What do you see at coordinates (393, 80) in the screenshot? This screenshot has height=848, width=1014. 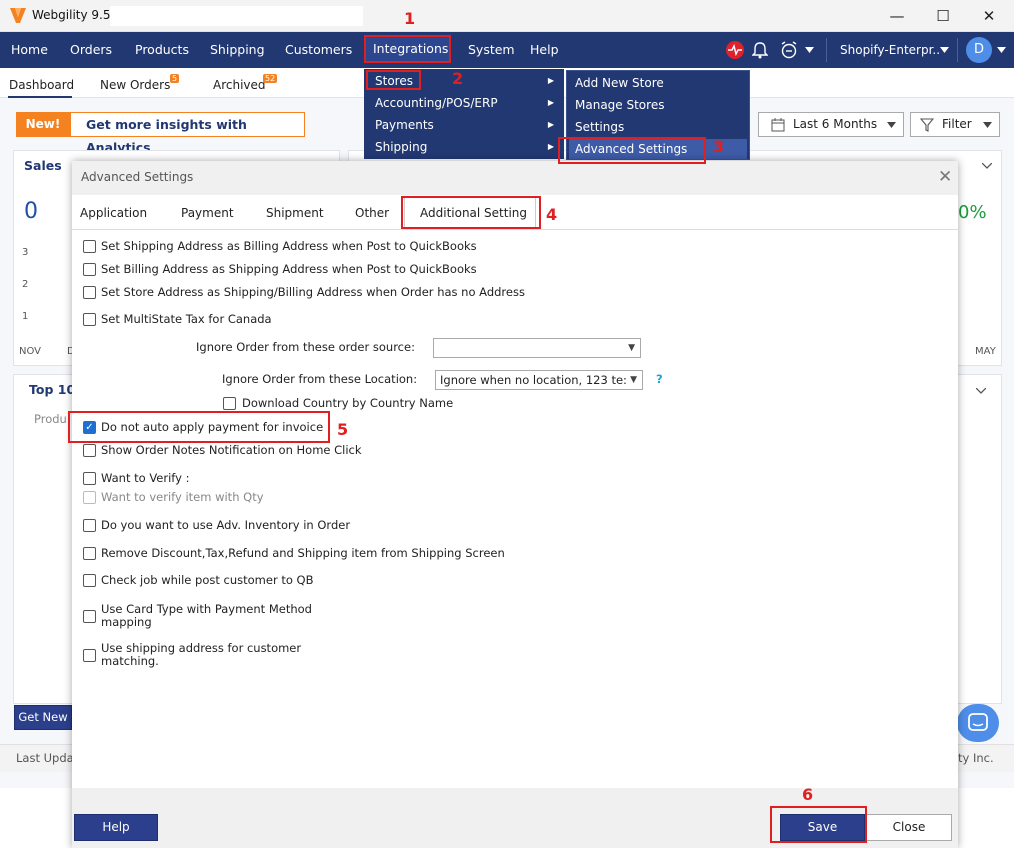 I see `annotation-box-stores` at bounding box center [393, 80].